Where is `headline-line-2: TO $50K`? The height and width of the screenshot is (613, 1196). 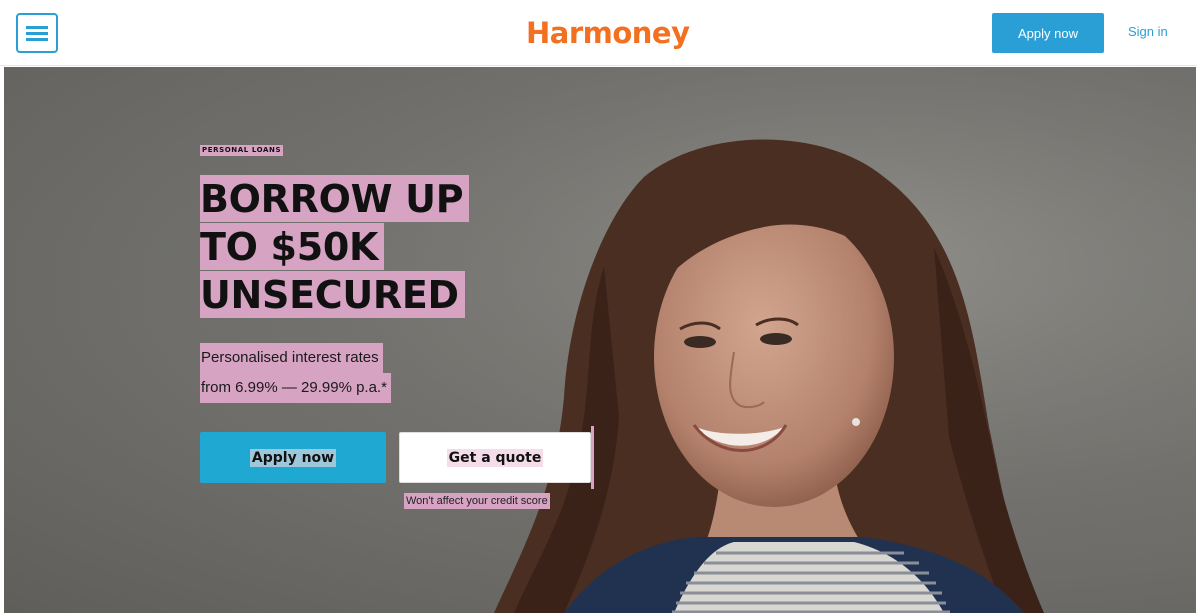
headline-line-2: TO $50K is located at coordinates (292, 246).